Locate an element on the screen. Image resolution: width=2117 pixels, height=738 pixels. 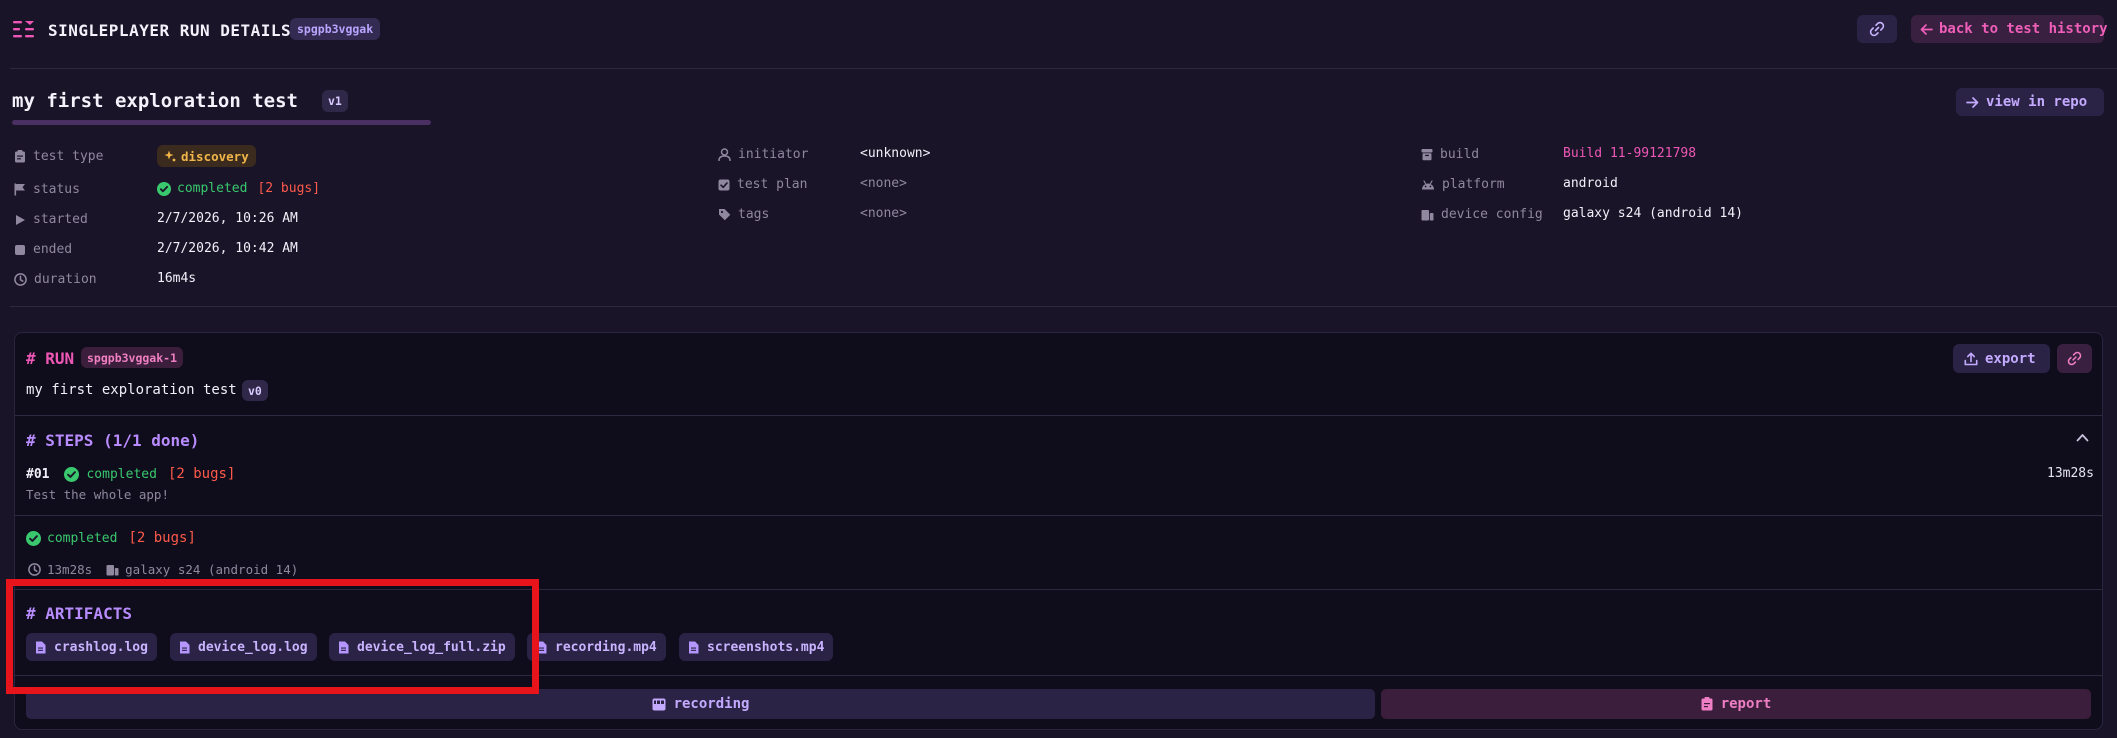
tag-icon is located at coordinates (724, 214).